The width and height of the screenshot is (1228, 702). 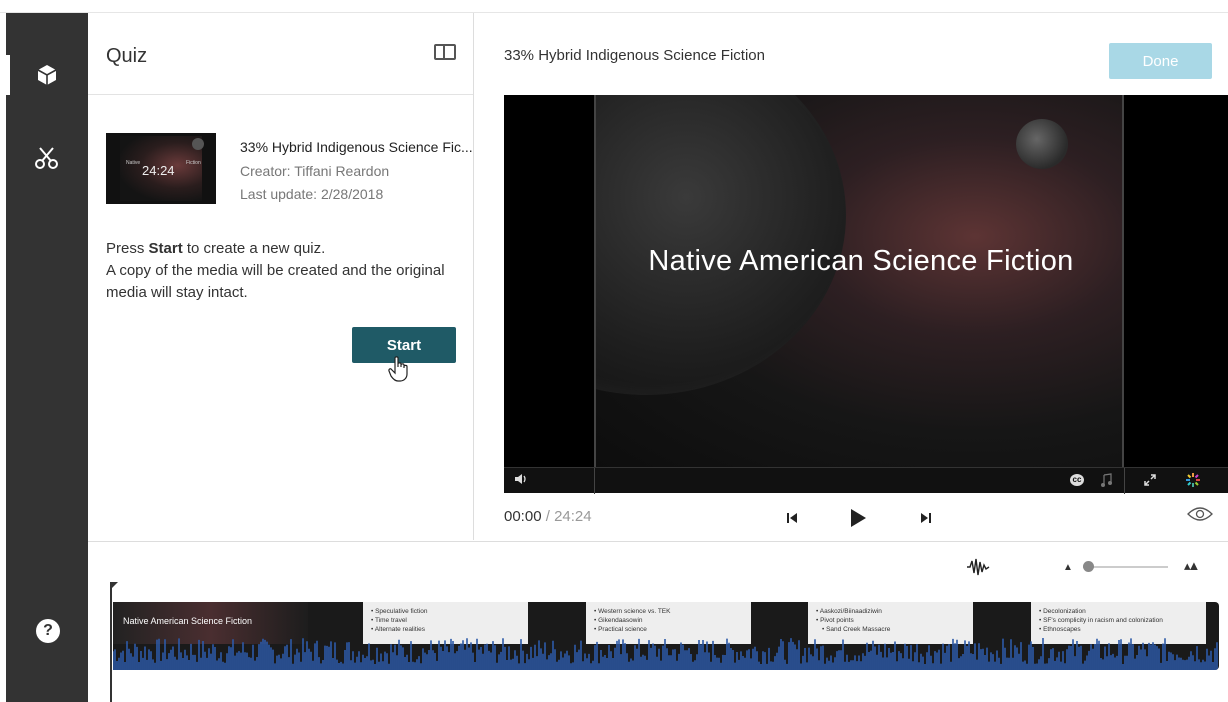 I want to click on volume-icon, so click(x=521, y=480).